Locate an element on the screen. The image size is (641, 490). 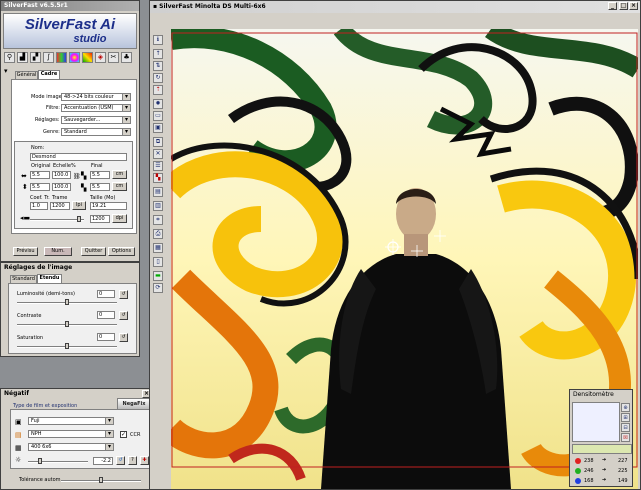
tolerance-slider is located at coordinates (101, 480).